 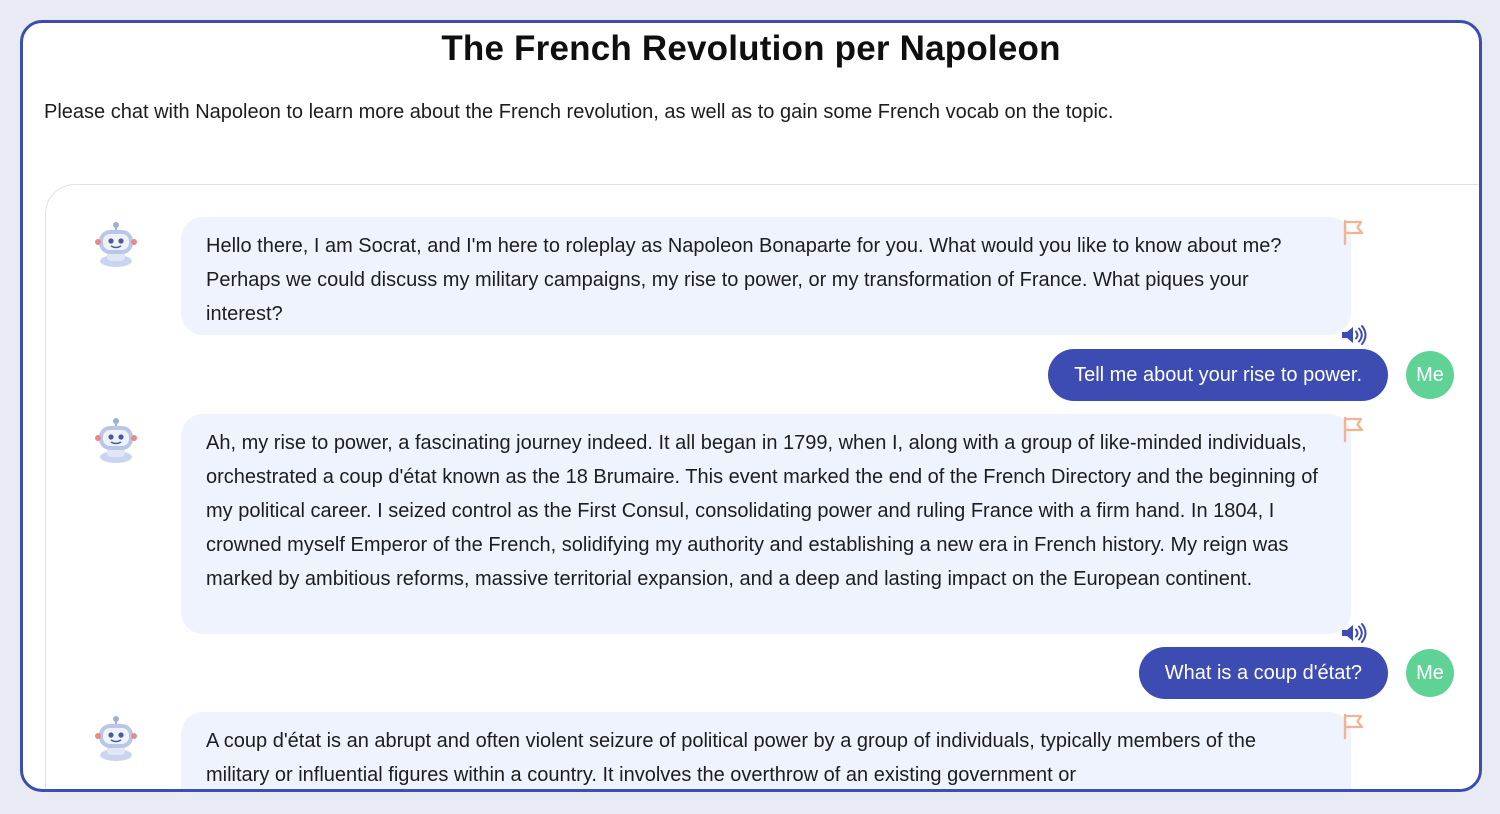 What do you see at coordinates (1263, 673) in the screenshot?
I see `user-message: What is a coup d'état?` at bounding box center [1263, 673].